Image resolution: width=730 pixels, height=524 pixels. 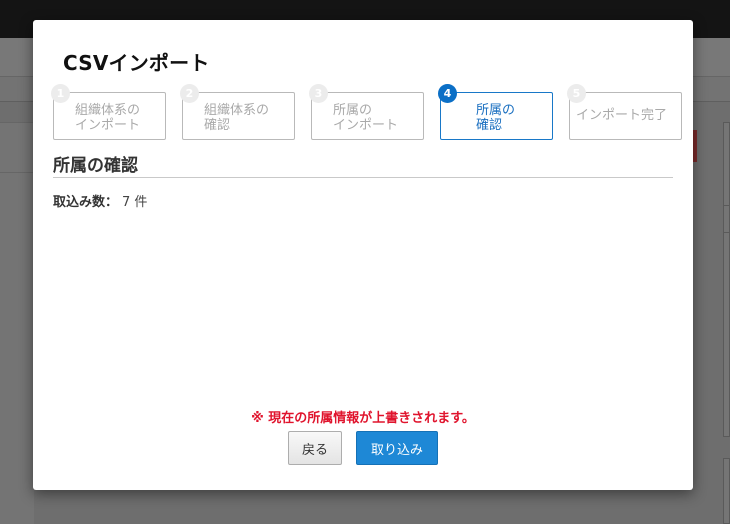 I want to click on back-button: 戻る, so click(x=315, y=448).